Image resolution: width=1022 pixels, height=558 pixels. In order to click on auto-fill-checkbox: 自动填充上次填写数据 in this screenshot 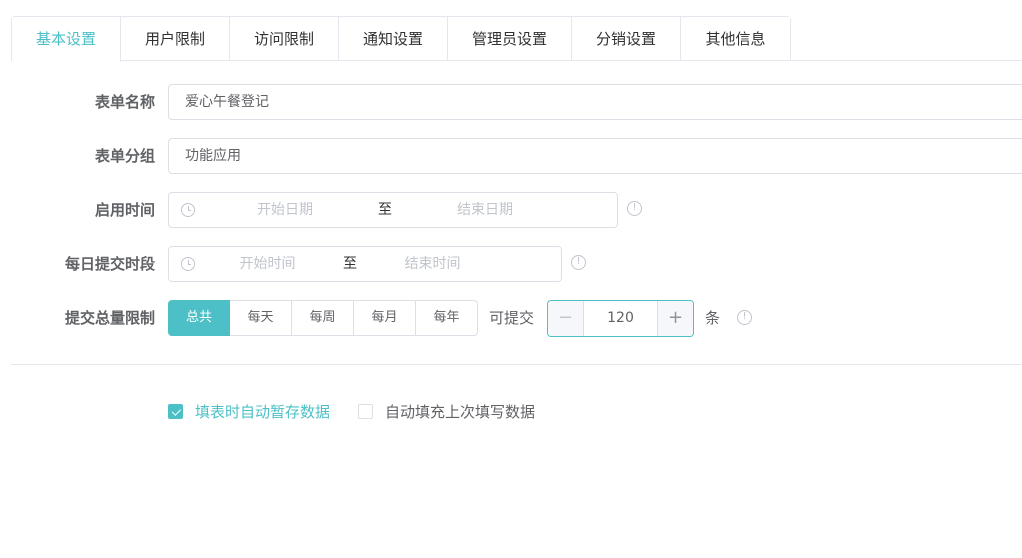, I will do `click(446, 411)`.